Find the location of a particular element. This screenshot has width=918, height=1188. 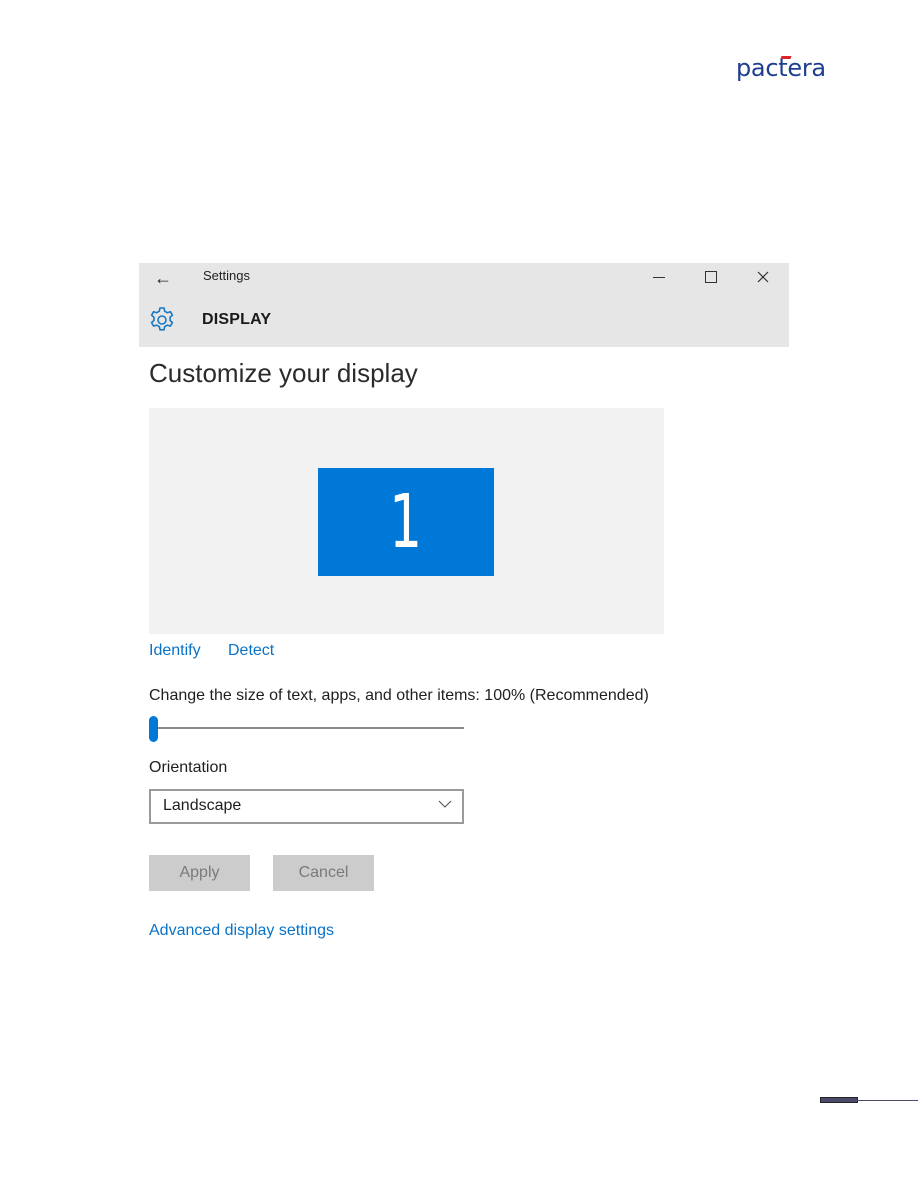

maximize-button is located at coordinates (711, 277).